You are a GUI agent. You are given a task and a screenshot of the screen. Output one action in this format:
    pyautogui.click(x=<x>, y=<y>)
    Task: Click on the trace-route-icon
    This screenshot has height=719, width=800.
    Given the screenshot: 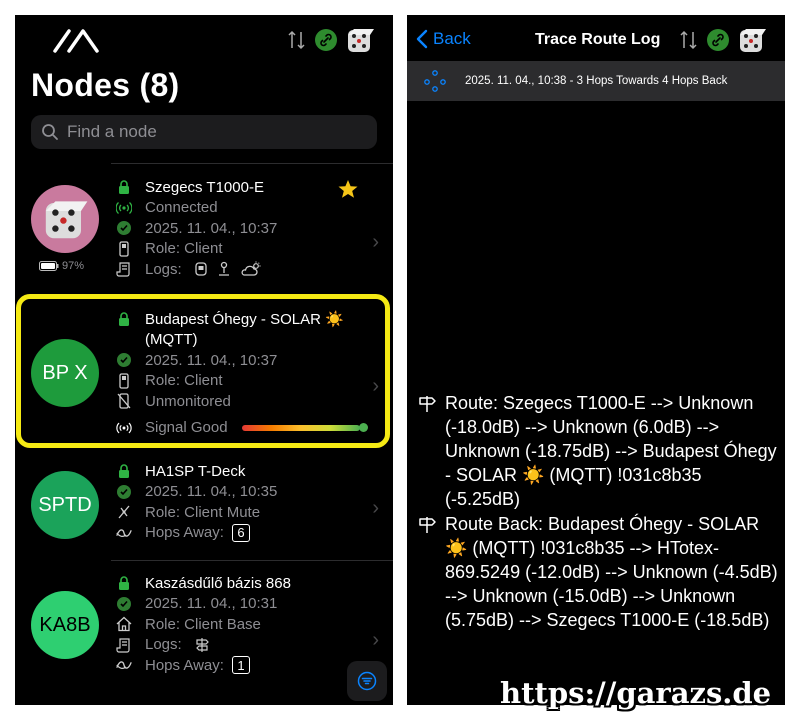 What is the action you would take?
    pyautogui.click(x=202, y=645)
    